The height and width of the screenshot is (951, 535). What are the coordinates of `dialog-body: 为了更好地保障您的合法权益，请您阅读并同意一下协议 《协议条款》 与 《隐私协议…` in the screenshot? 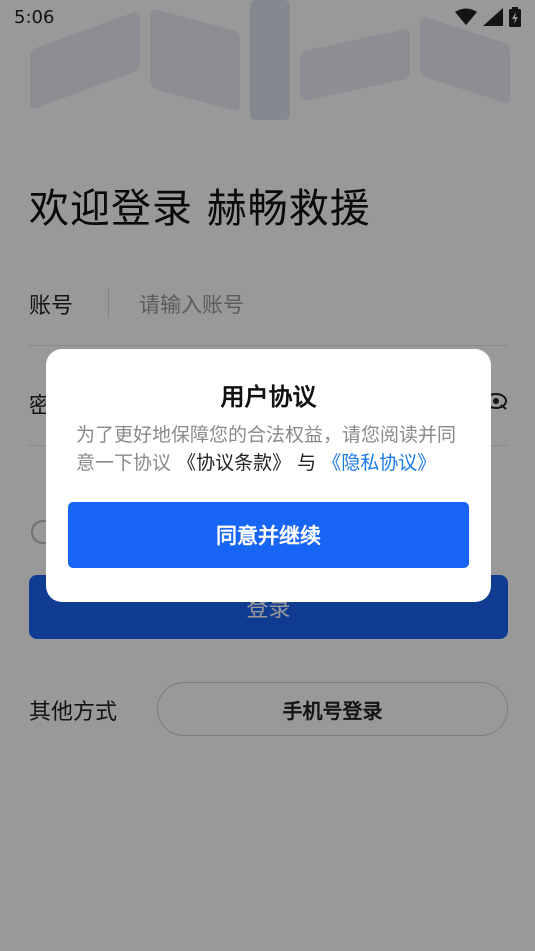 It's located at (272, 449).